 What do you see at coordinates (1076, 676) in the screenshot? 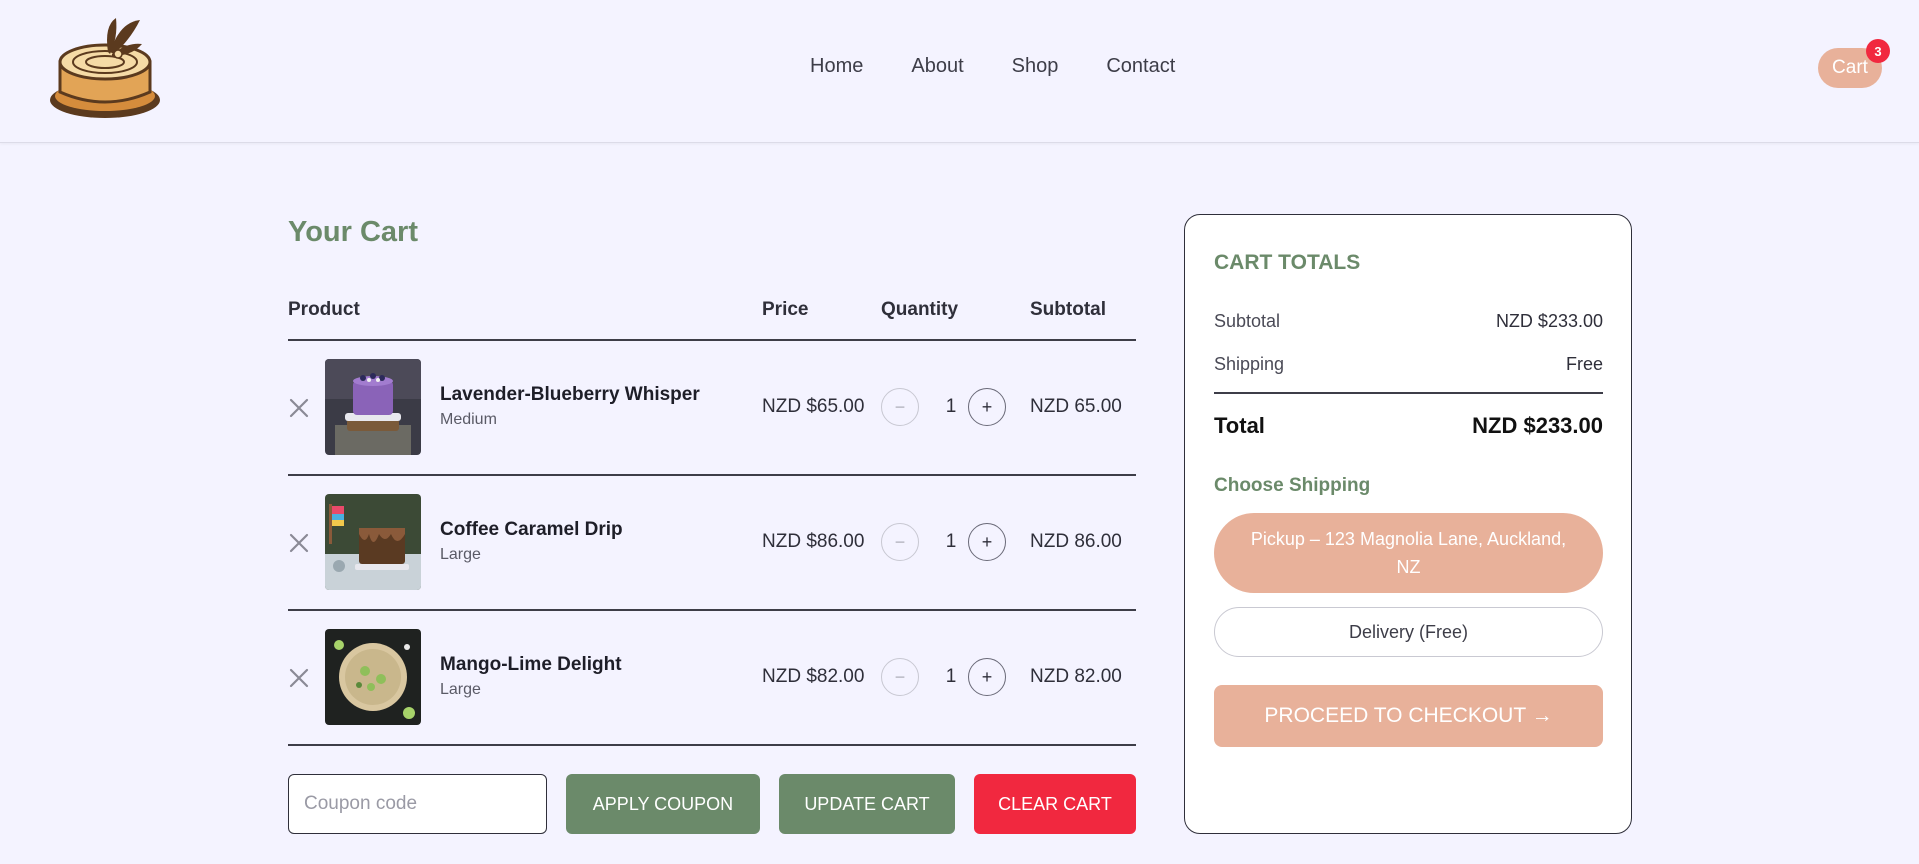
I see `product-subtotal: NZD 82.00` at bounding box center [1076, 676].